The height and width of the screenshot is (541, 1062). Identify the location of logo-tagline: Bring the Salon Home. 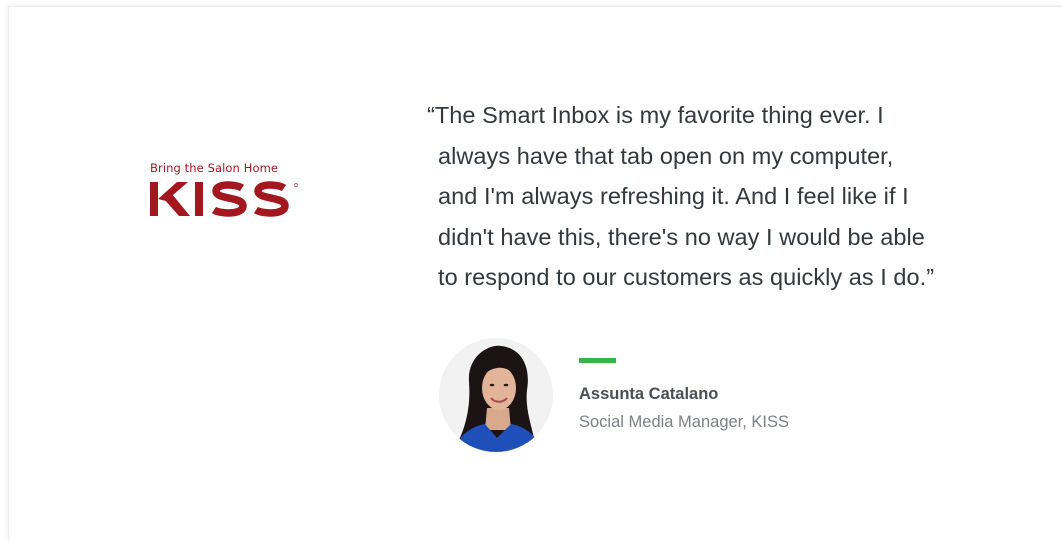
(214, 168).